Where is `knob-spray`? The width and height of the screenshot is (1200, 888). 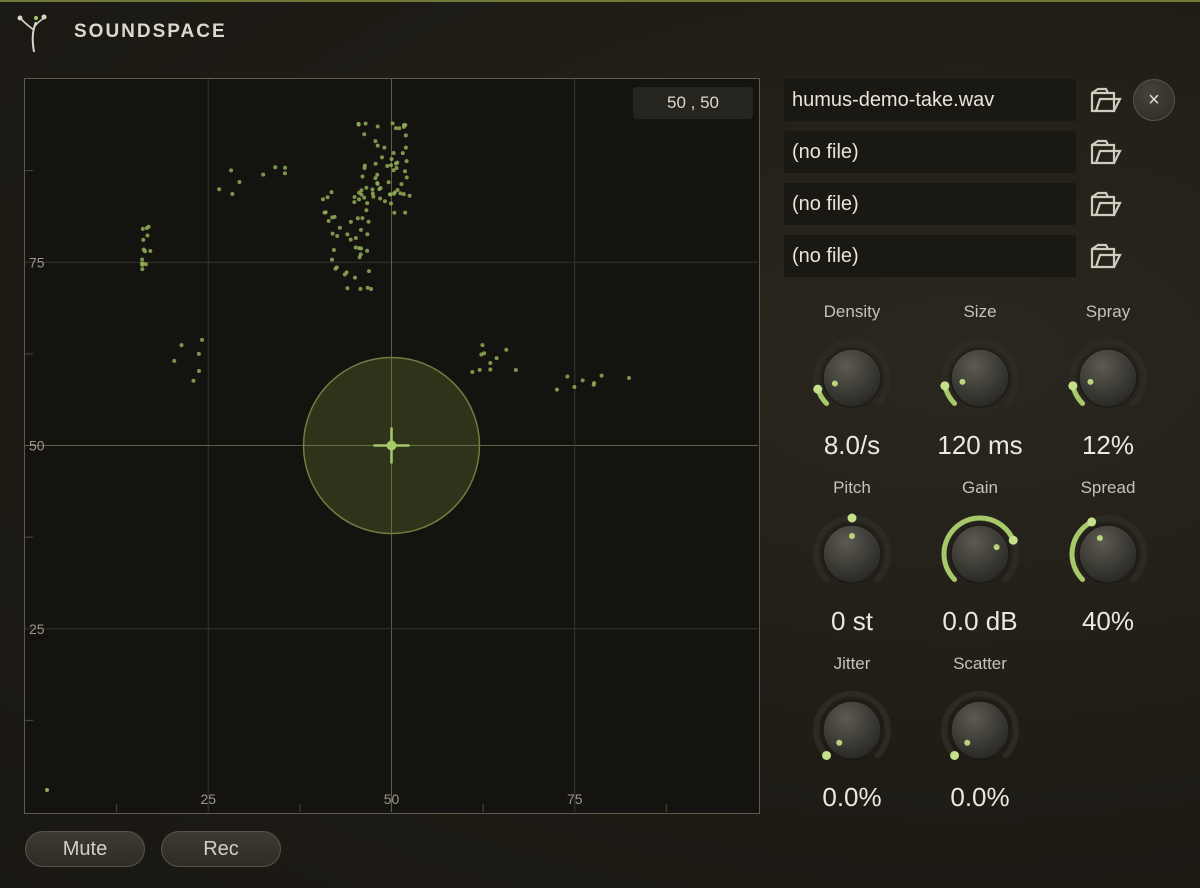 knob-spray is located at coordinates (1108, 378).